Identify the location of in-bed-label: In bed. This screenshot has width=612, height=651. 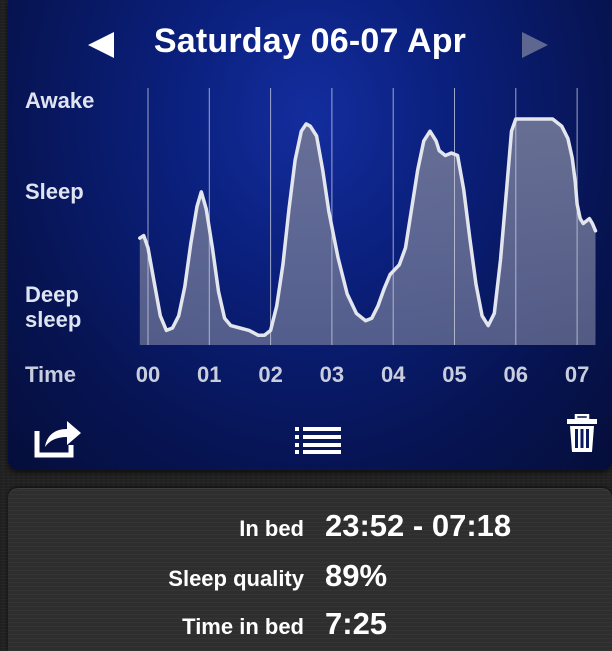
(271, 528).